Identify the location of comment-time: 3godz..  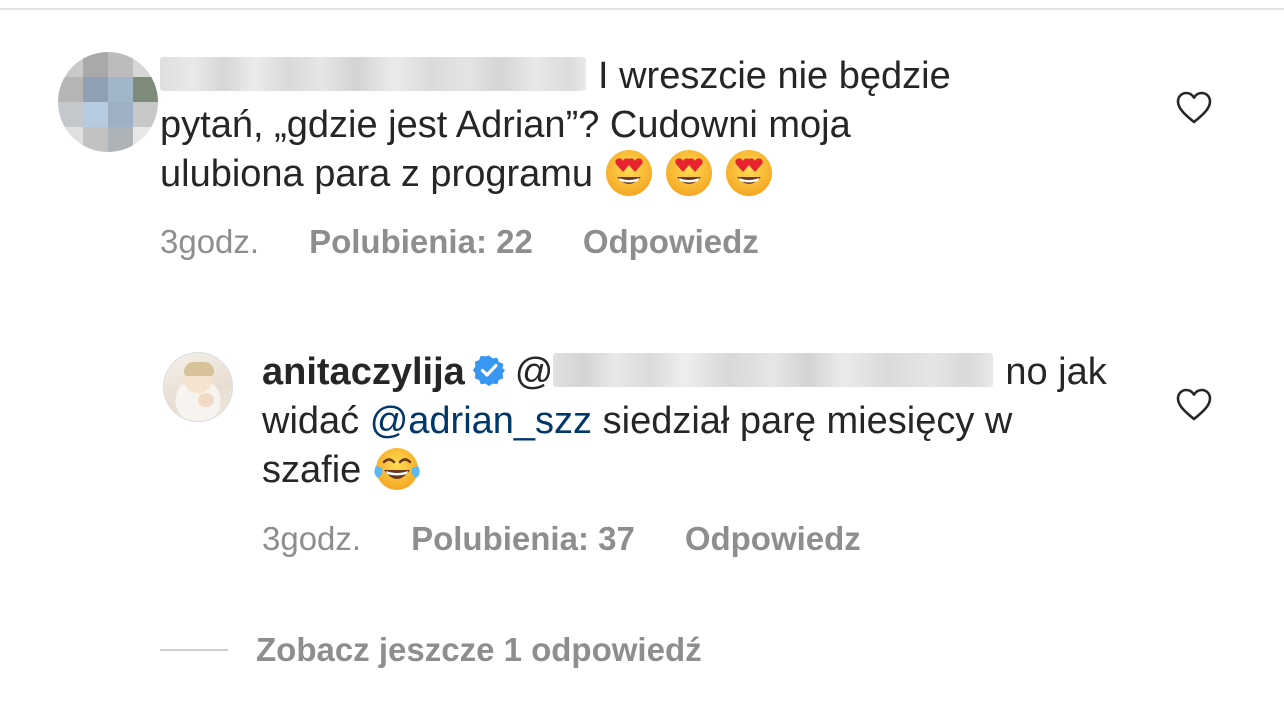
(209, 242).